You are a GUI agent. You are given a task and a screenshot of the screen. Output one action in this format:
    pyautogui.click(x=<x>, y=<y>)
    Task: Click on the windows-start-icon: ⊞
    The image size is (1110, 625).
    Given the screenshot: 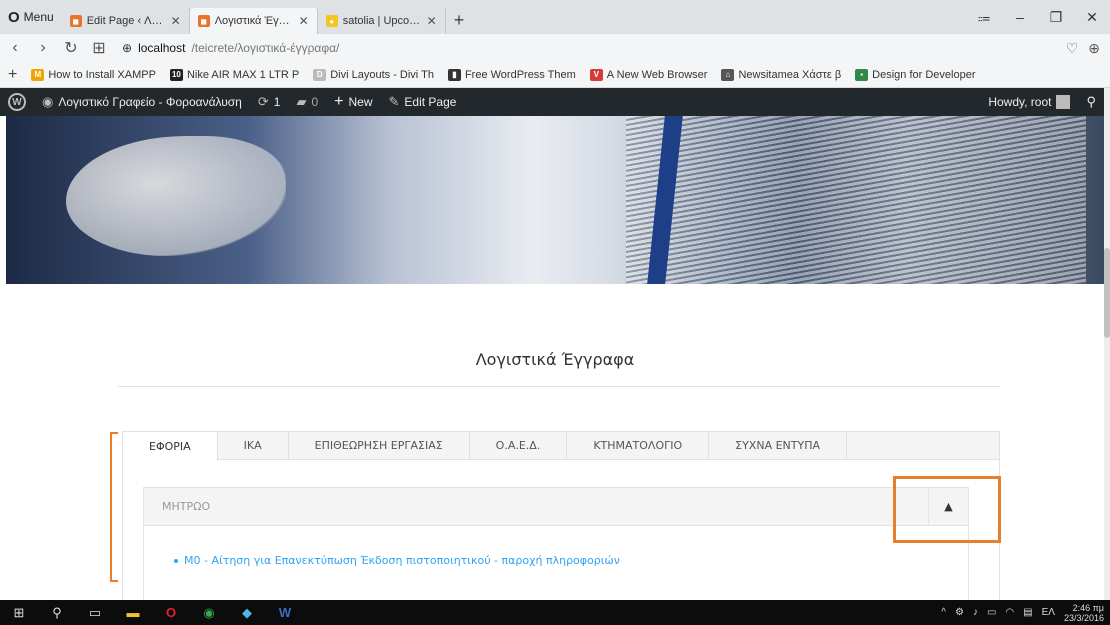 What is the action you would take?
    pyautogui.click(x=19, y=612)
    